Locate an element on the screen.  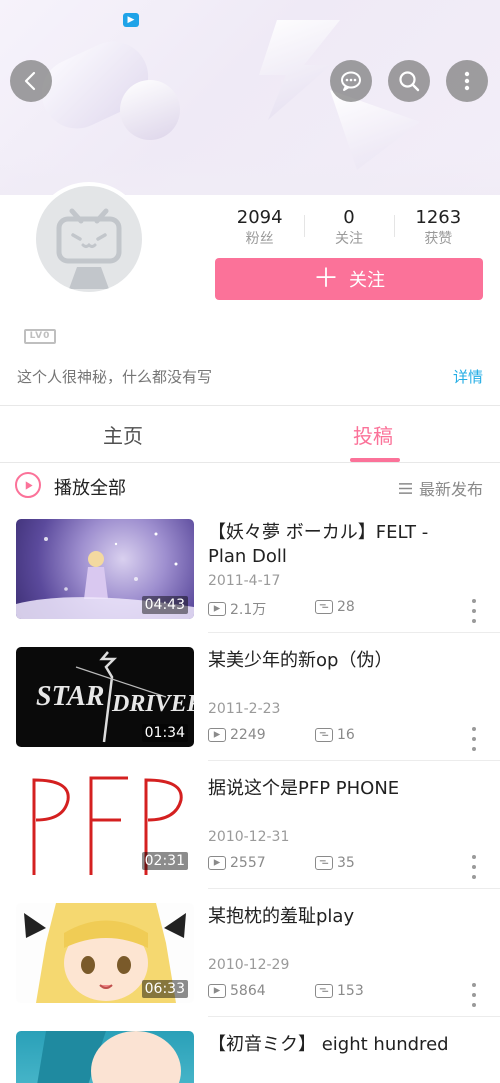
chat-bubble-icon is located at coordinates (351, 81).